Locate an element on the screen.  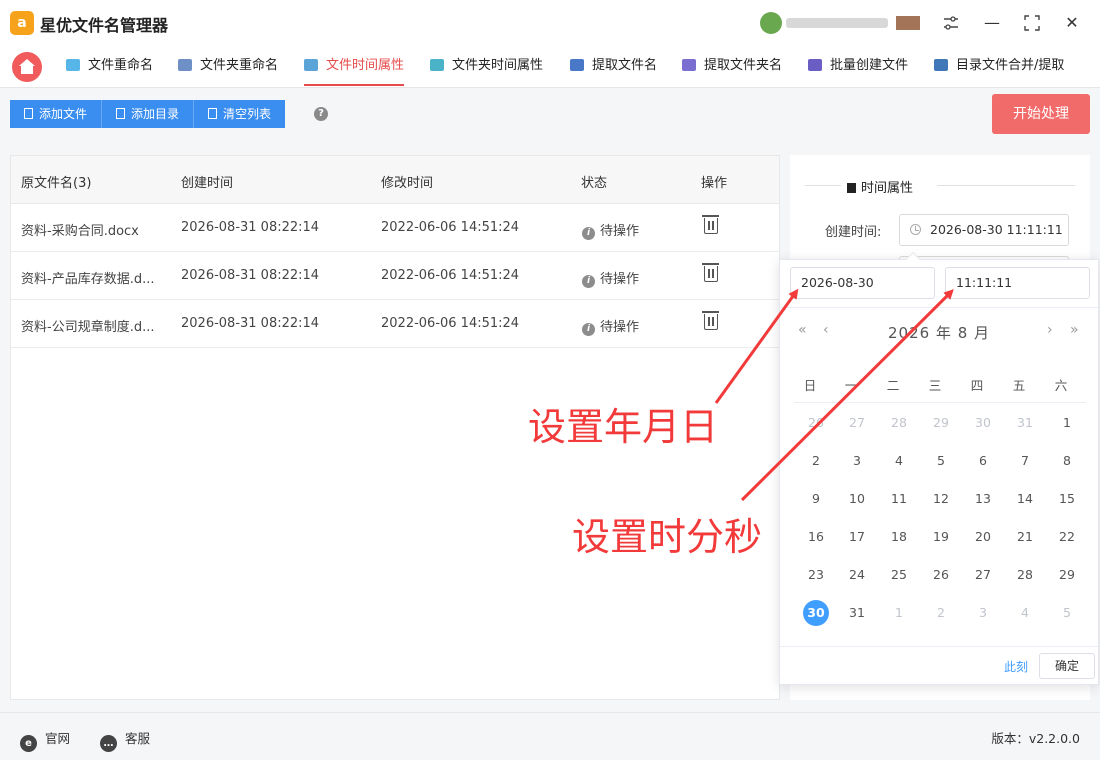
calendar-day: 24 is located at coordinates (857, 575).